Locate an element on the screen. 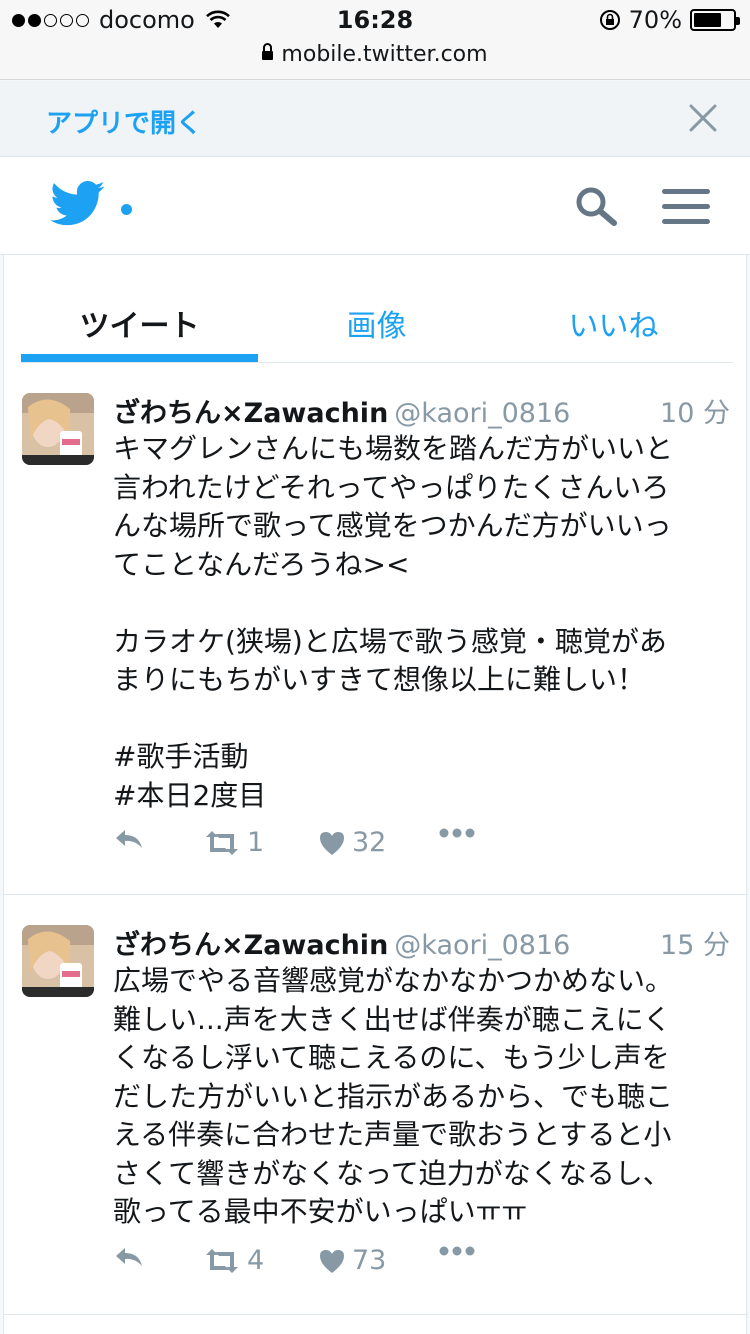 Image resolution: width=750 pixels, height=1334 pixels. like-button: 73 is located at coordinates (352, 1260).